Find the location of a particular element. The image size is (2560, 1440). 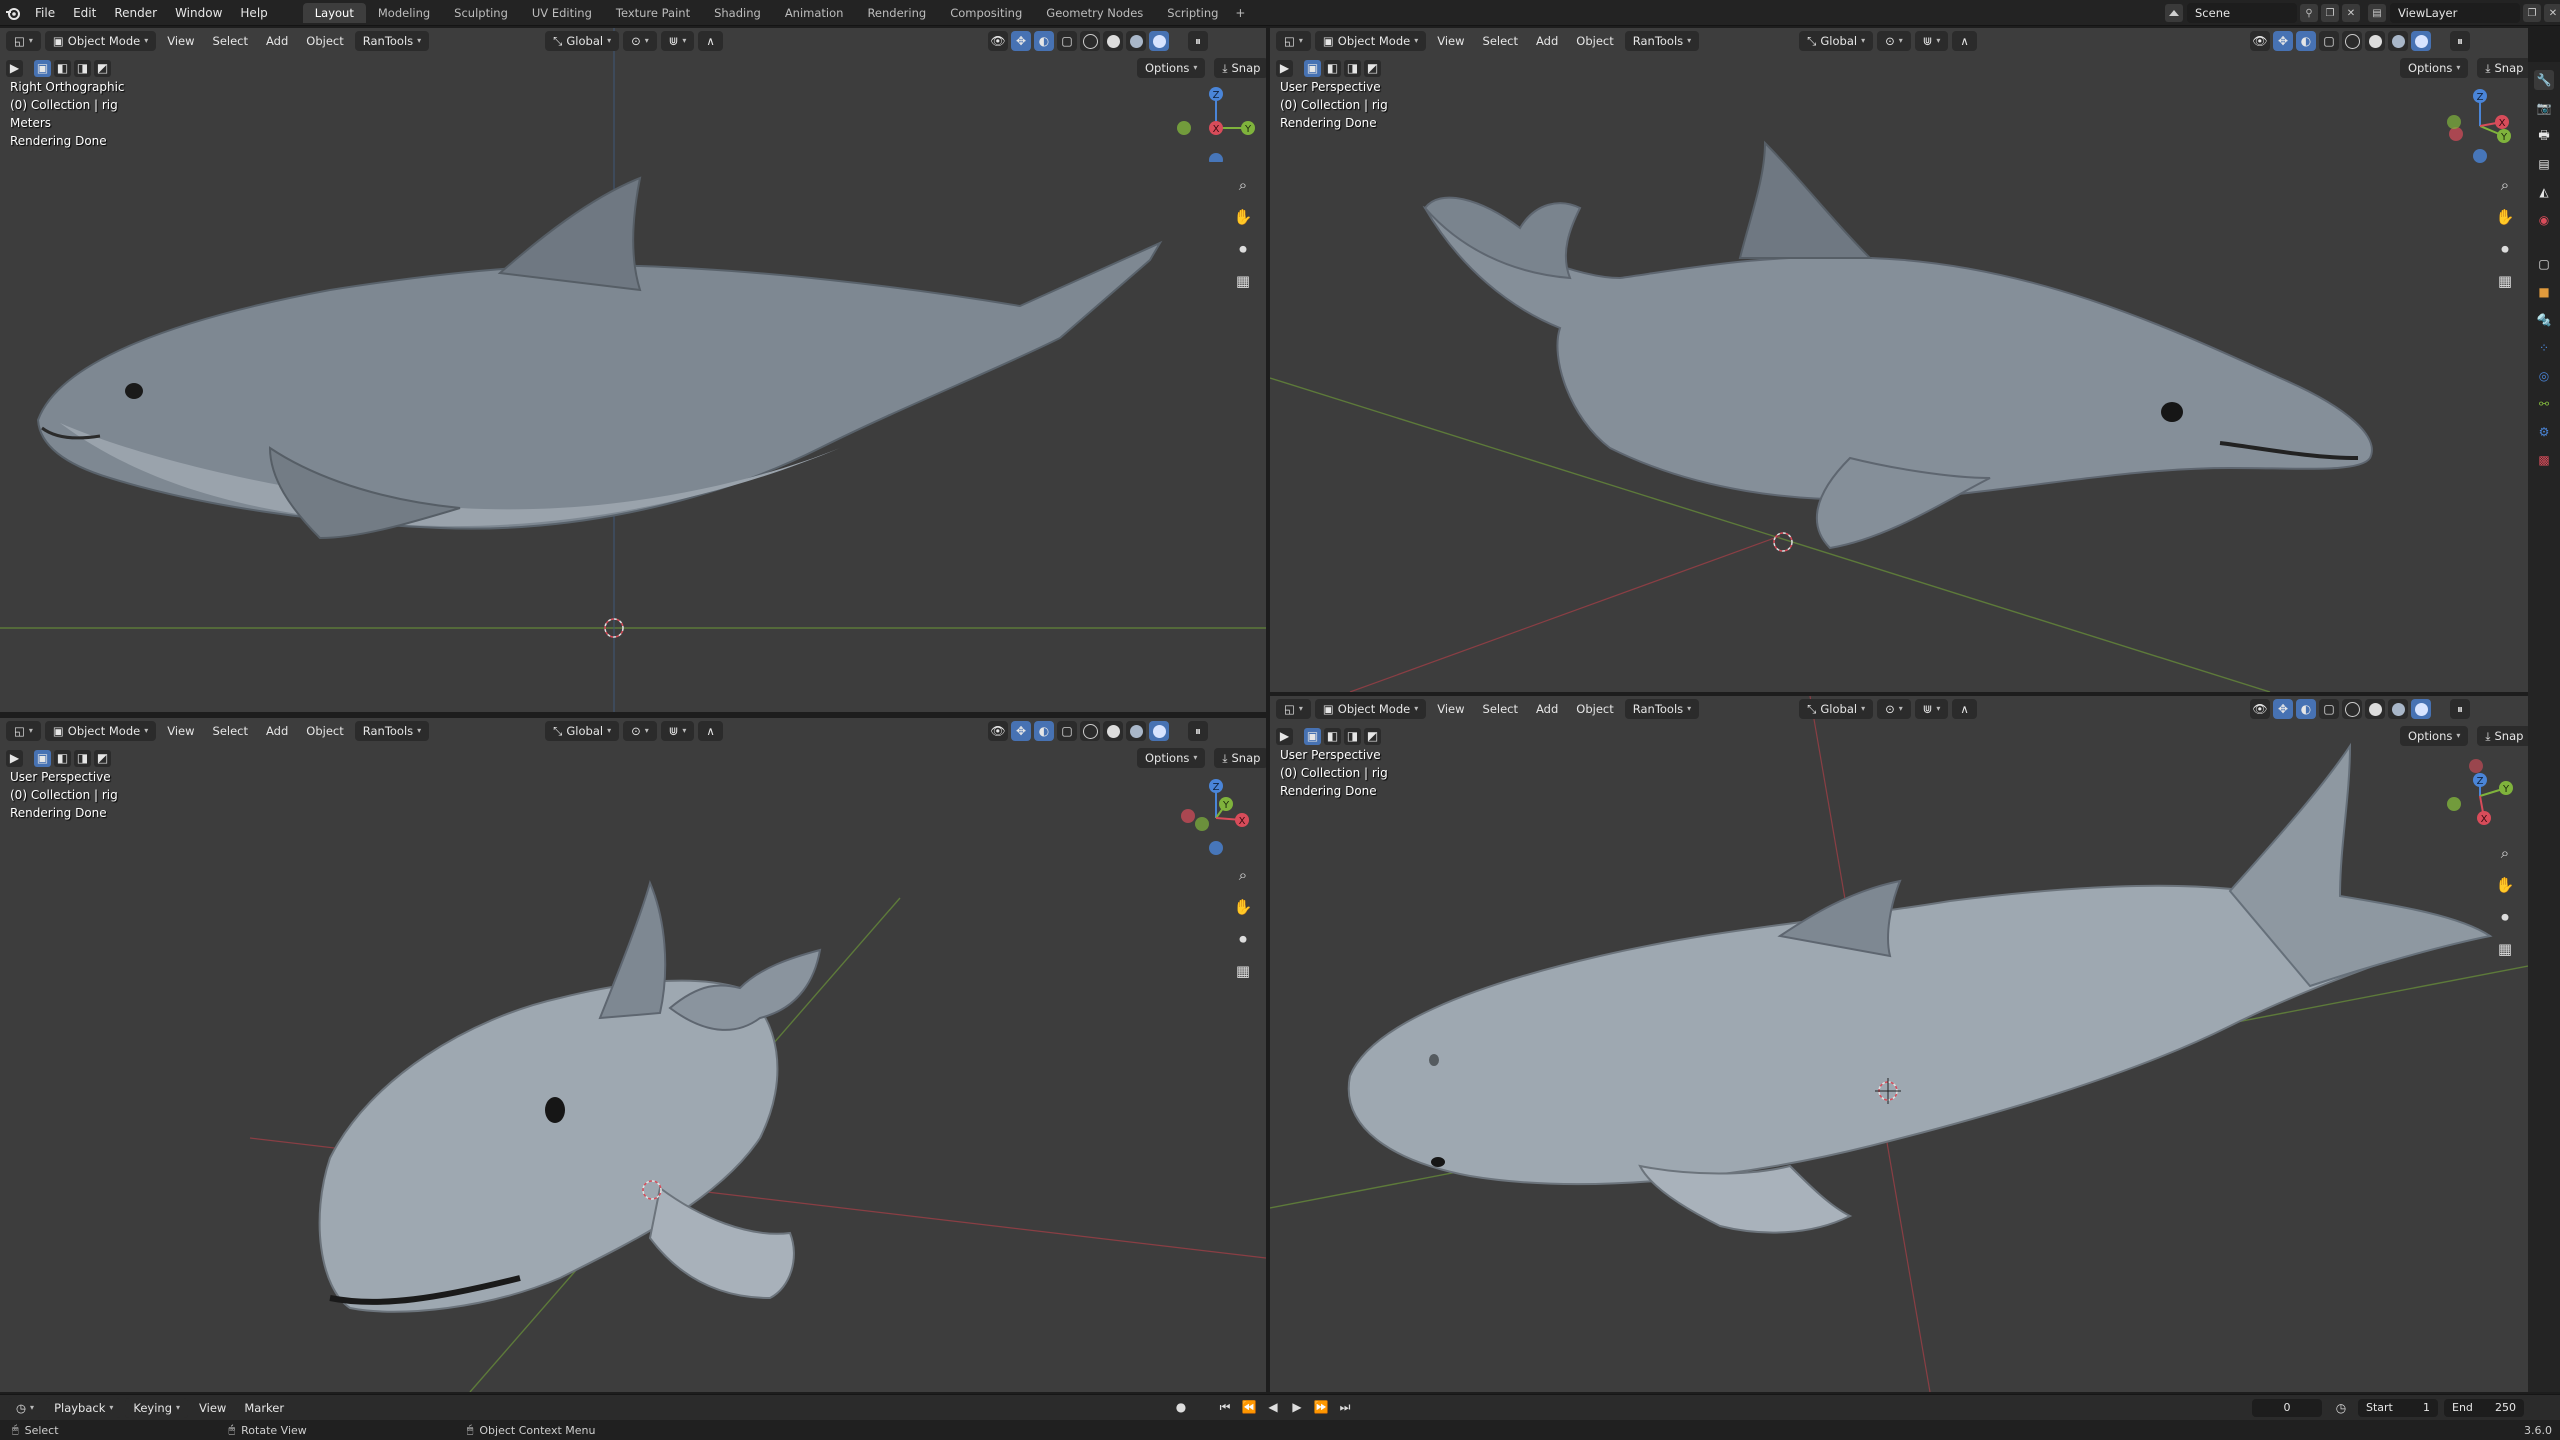

snap-button: ⤓ Snap is located at coordinates (2502, 68).